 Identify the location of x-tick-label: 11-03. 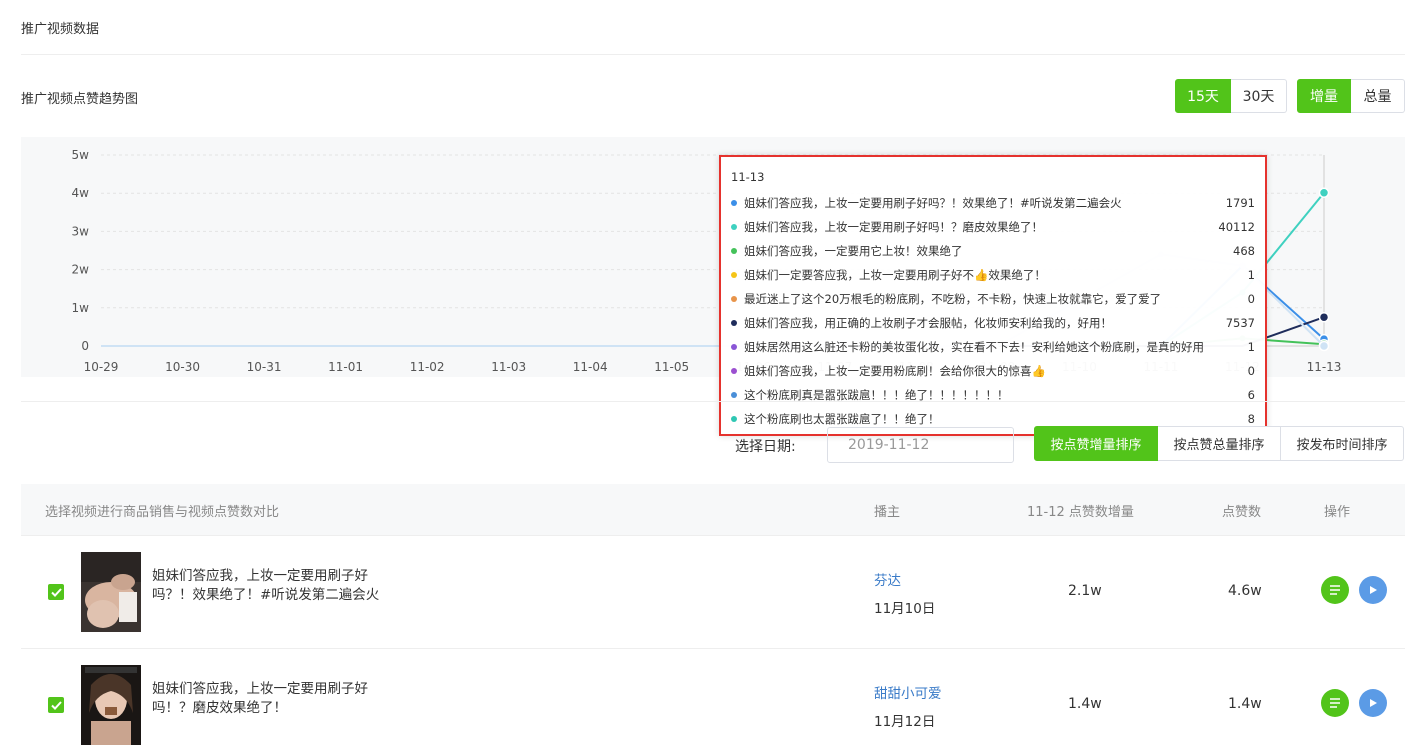
(508, 367).